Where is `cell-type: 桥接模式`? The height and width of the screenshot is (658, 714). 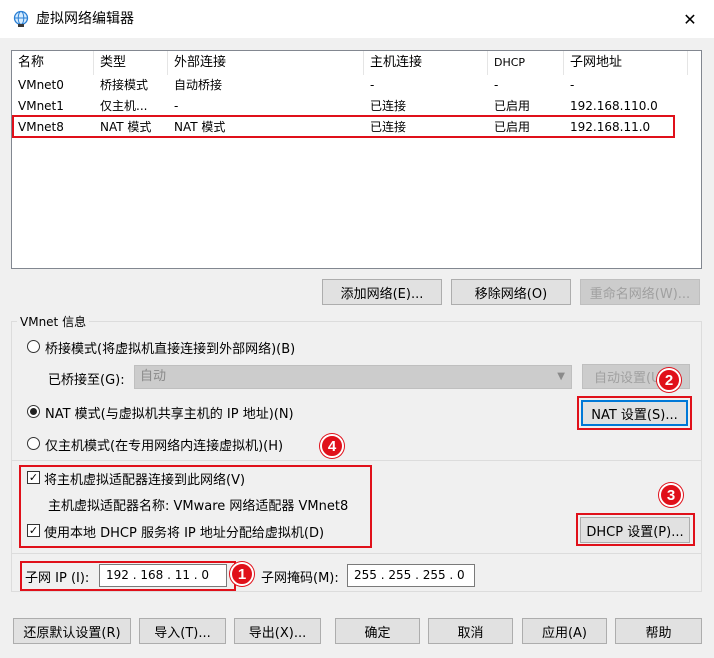 cell-type: 桥接模式 is located at coordinates (124, 85).